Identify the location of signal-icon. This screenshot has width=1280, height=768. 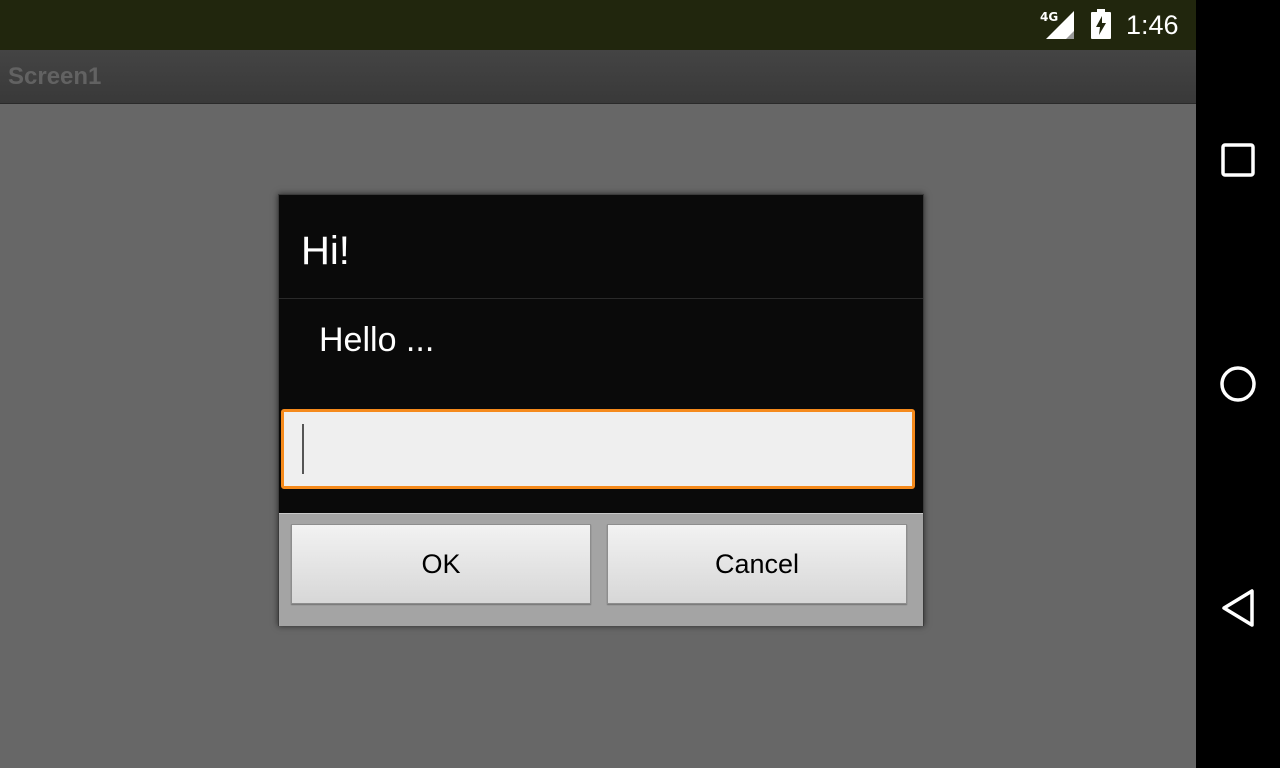
(1060, 25).